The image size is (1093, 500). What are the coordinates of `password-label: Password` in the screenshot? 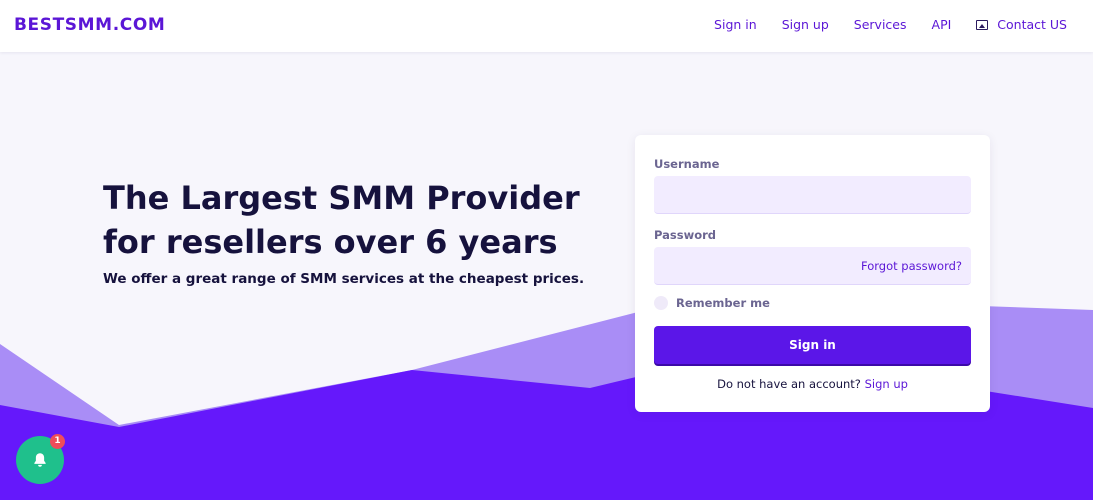 It's located at (685, 235).